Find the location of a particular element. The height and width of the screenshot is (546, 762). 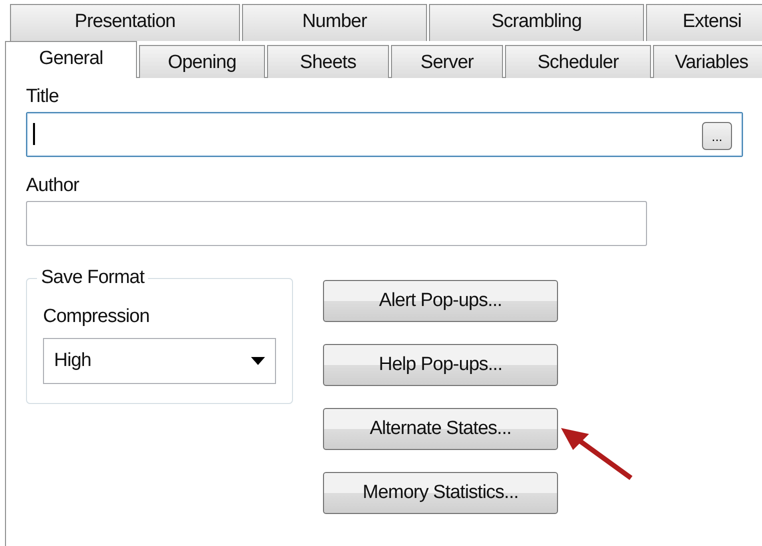

tab: Presentation is located at coordinates (125, 22).